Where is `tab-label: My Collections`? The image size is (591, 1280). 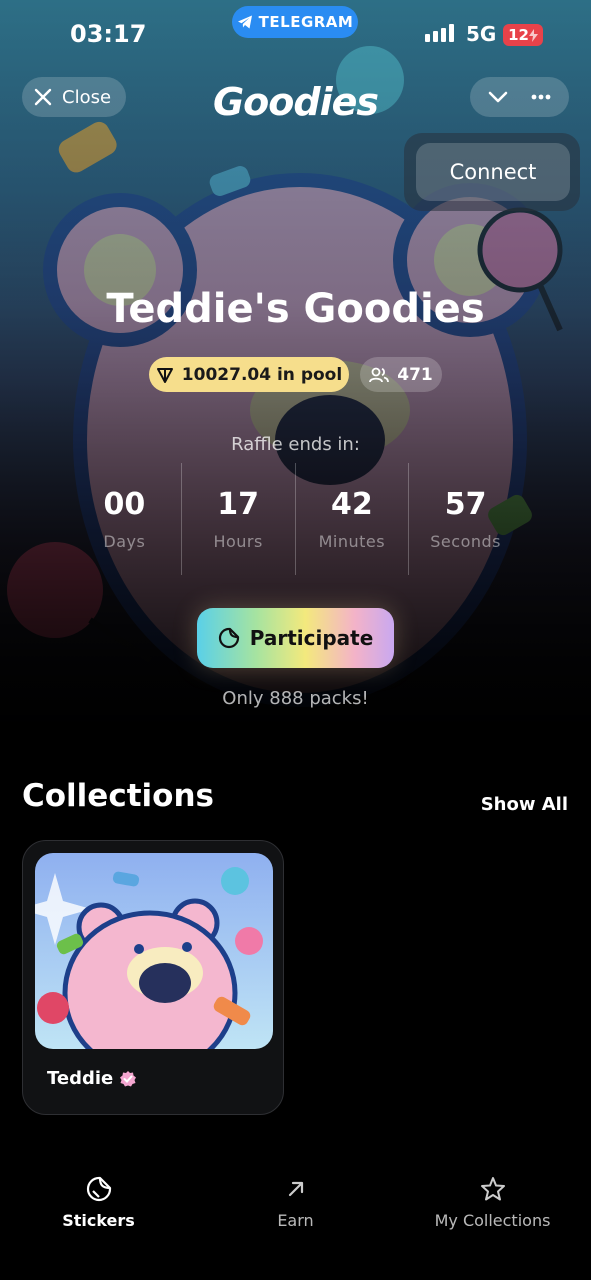
tab-label: My Collections is located at coordinates (492, 1220).